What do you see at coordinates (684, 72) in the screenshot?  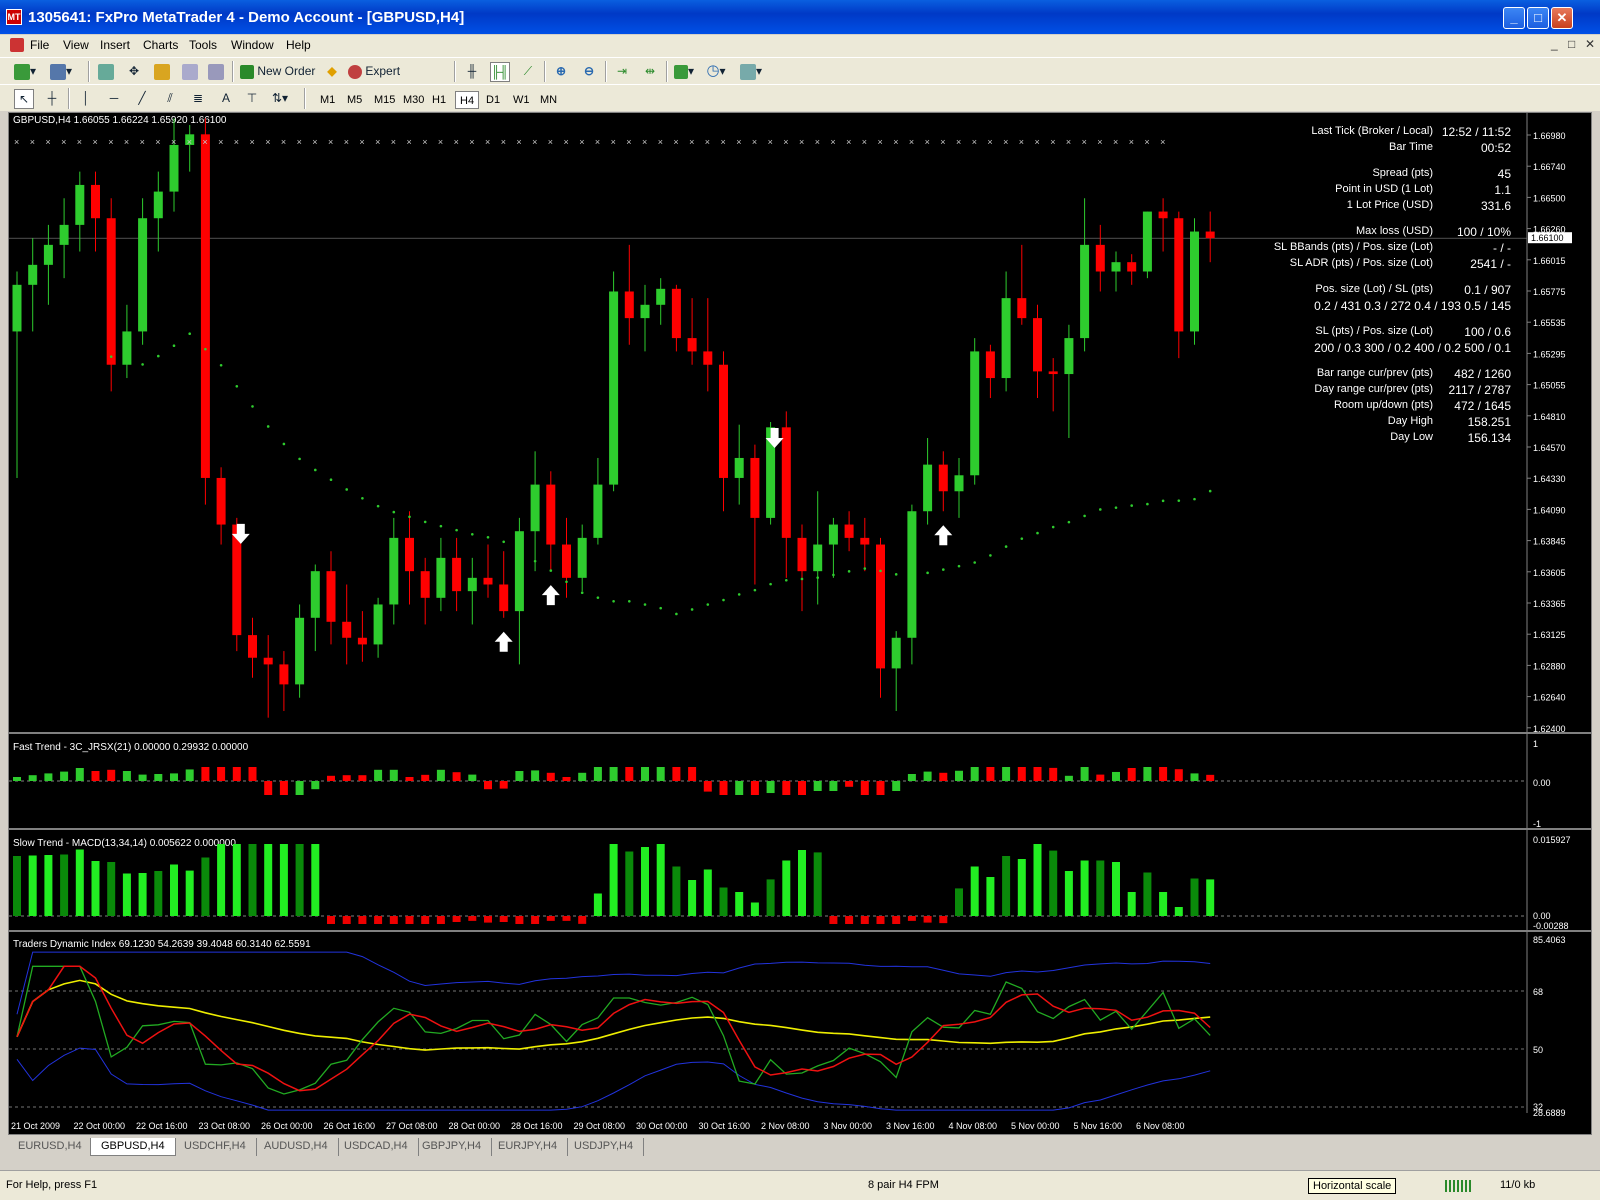 I see `indicators-button: ▾` at bounding box center [684, 72].